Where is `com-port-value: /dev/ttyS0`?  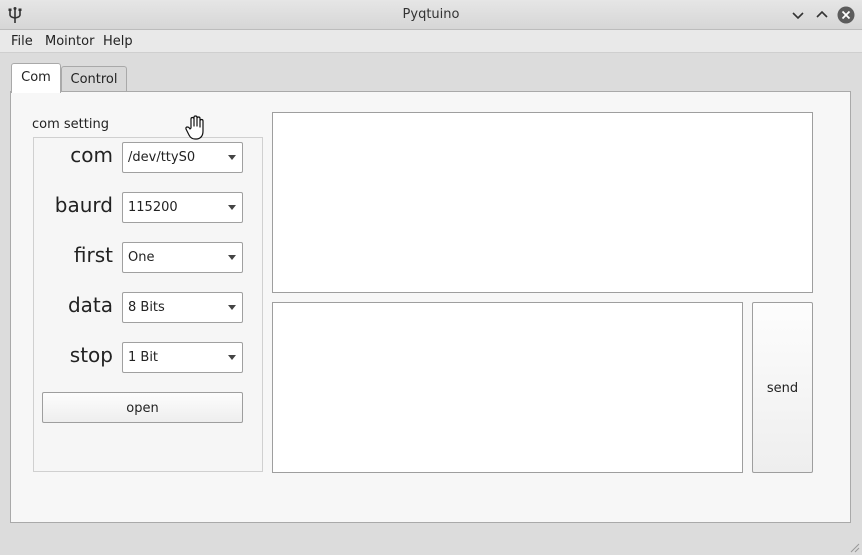
com-port-value: /dev/ttyS0 is located at coordinates (162, 157).